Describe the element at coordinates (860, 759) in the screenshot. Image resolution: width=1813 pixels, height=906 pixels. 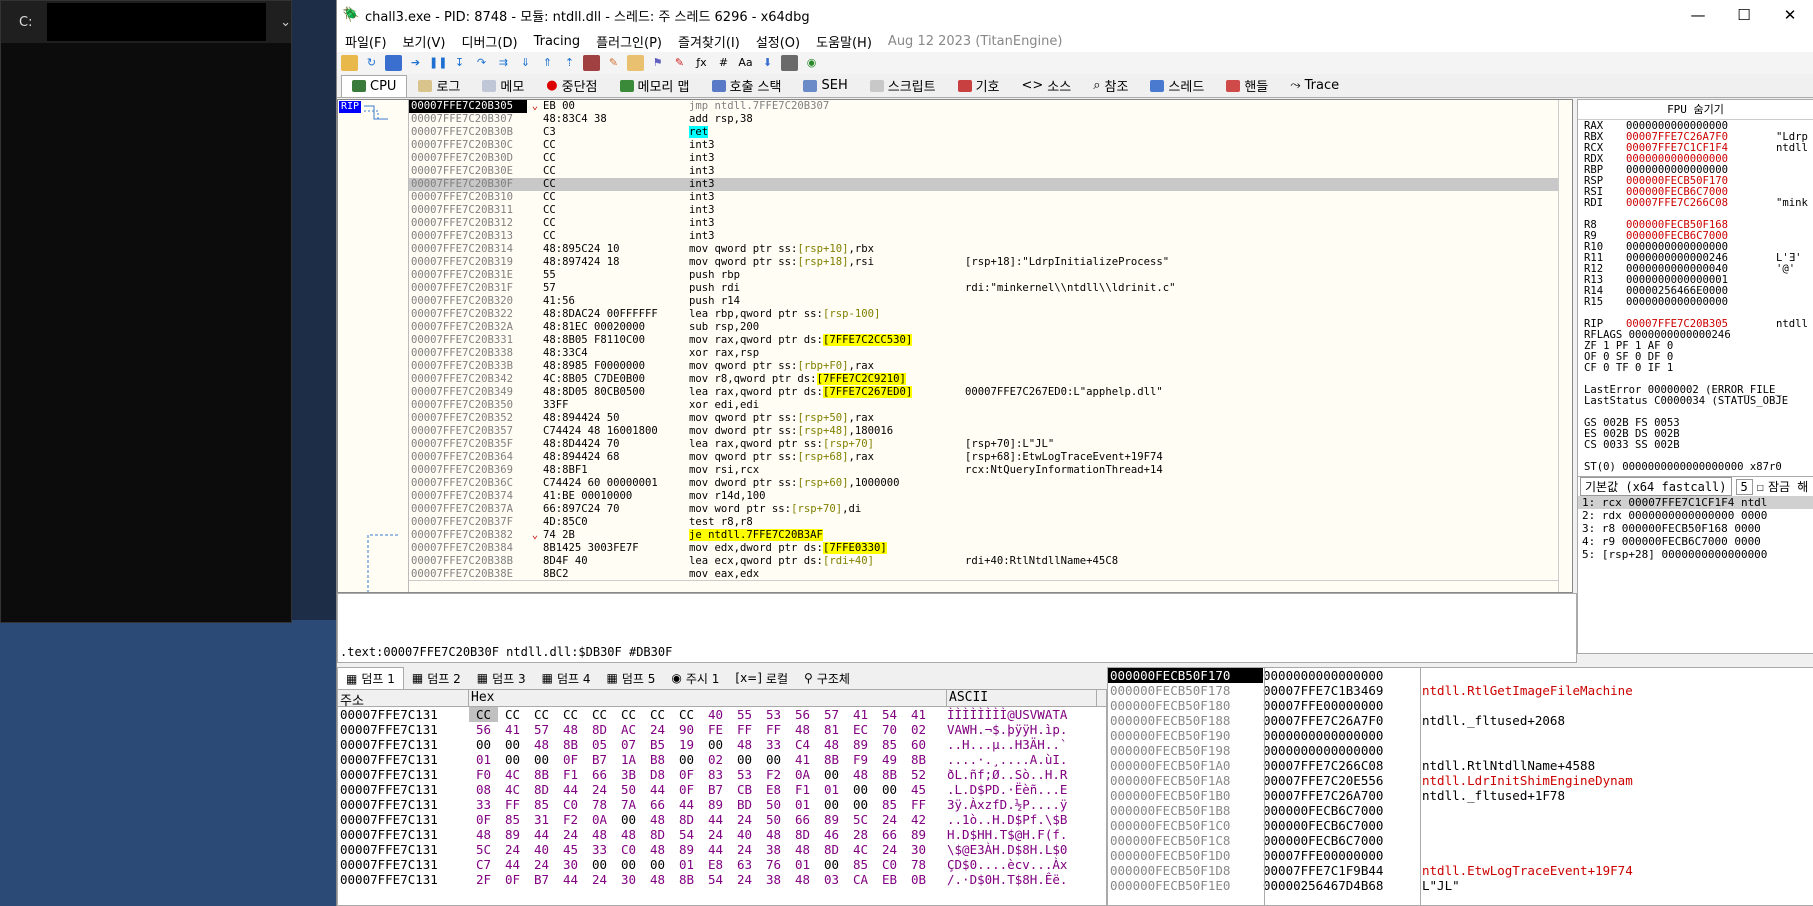
I see `hex-byte: F9` at that location.